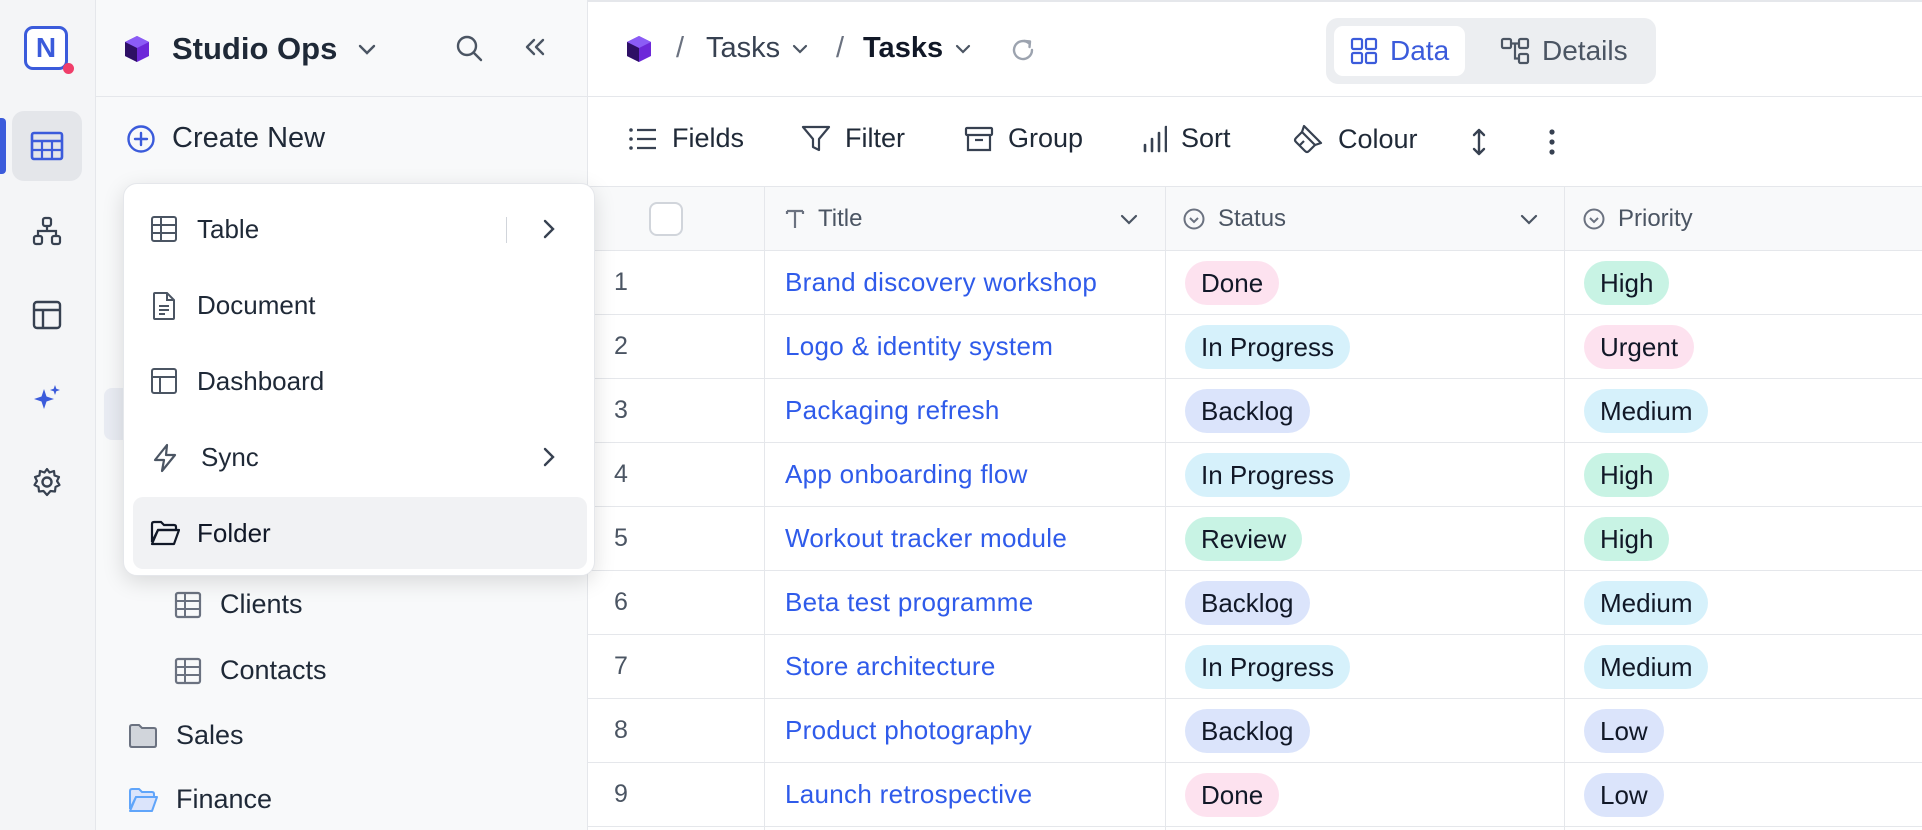  I want to click on details-view-label: Details, so click(1585, 50).